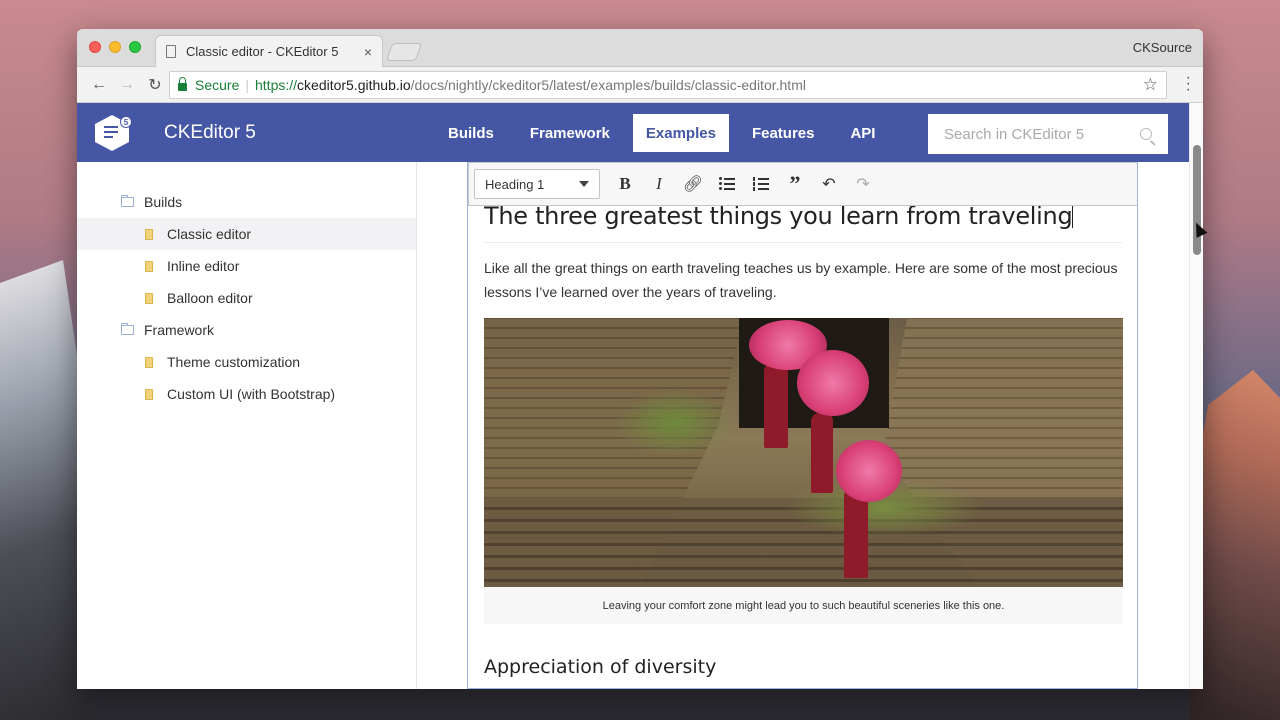 The image size is (1280, 720). I want to click on content-subheading: Appreciation of diversity, so click(803, 667).